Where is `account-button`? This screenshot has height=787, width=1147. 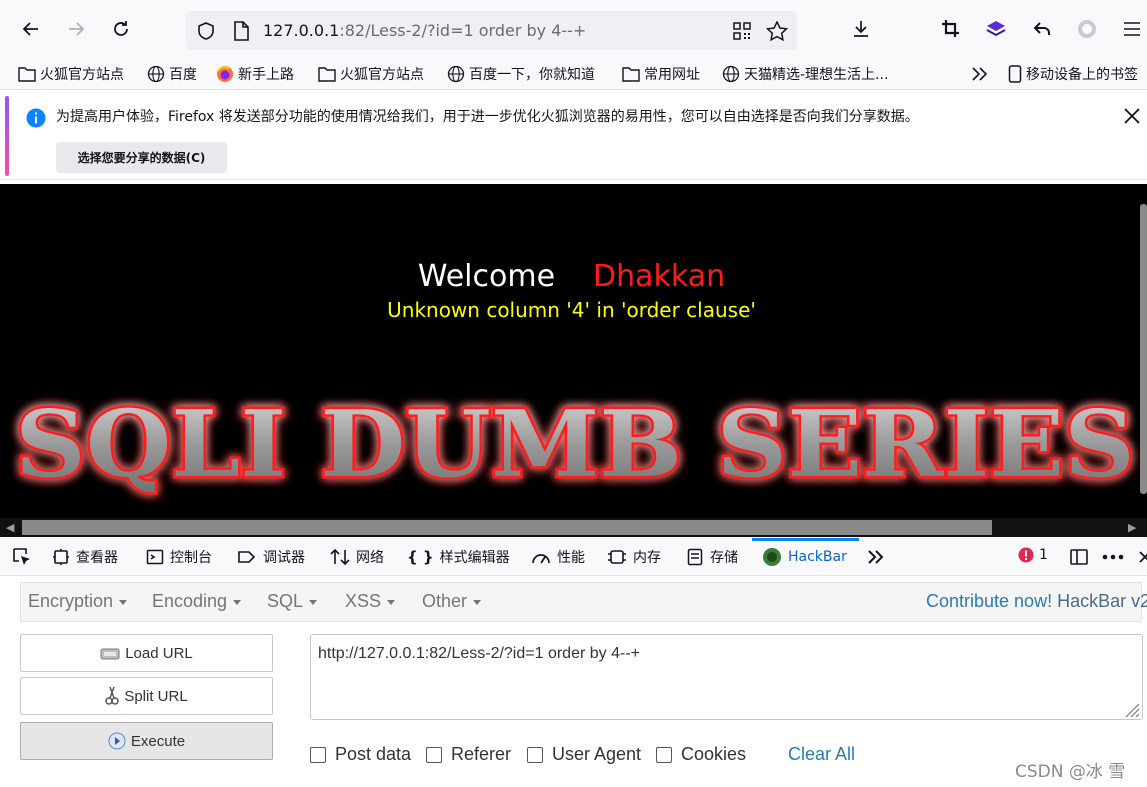 account-button is located at coordinates (1087, 29).